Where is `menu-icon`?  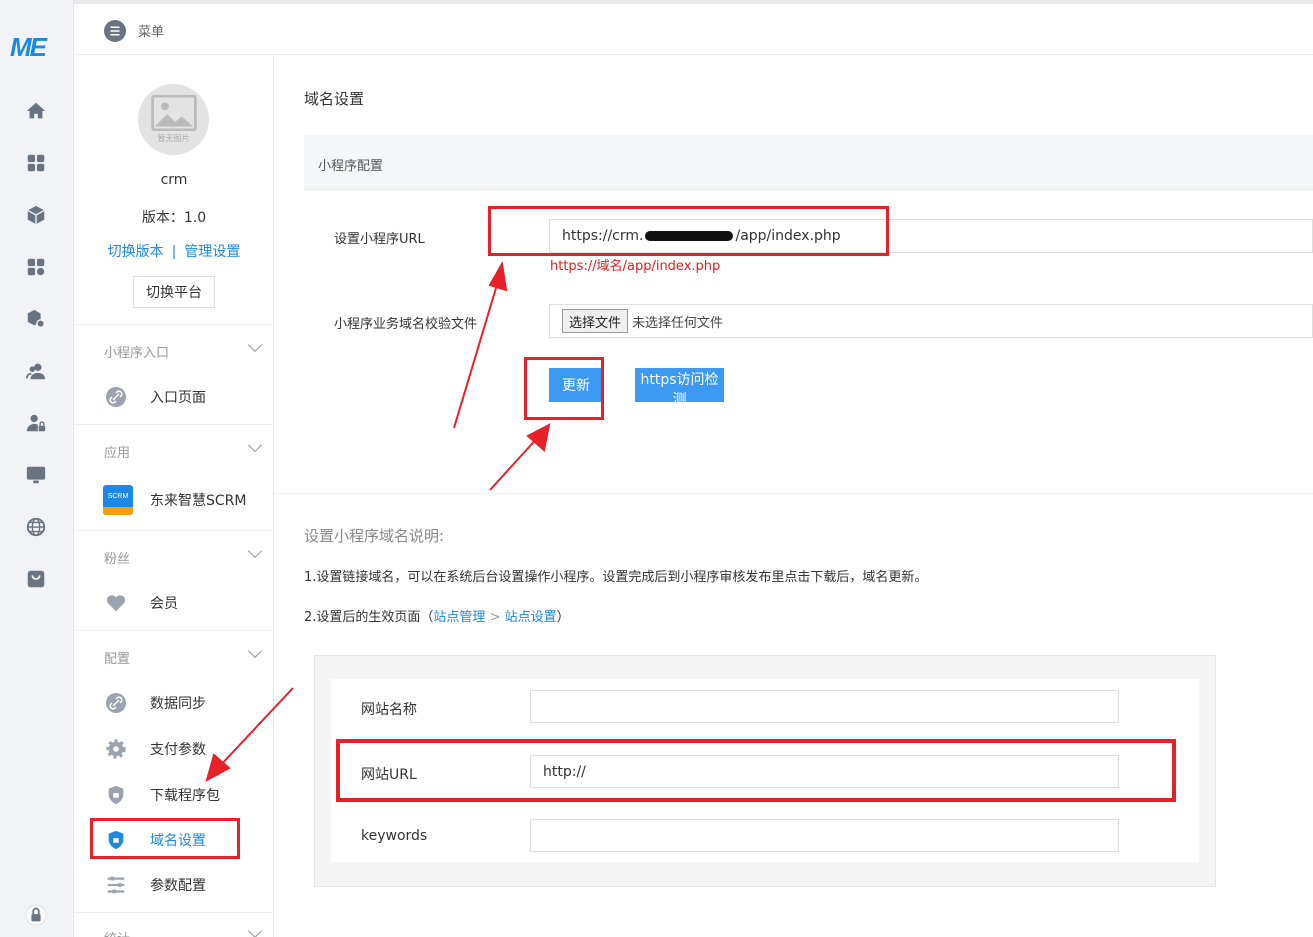 menu-icon is located at coordinates (115, 31).